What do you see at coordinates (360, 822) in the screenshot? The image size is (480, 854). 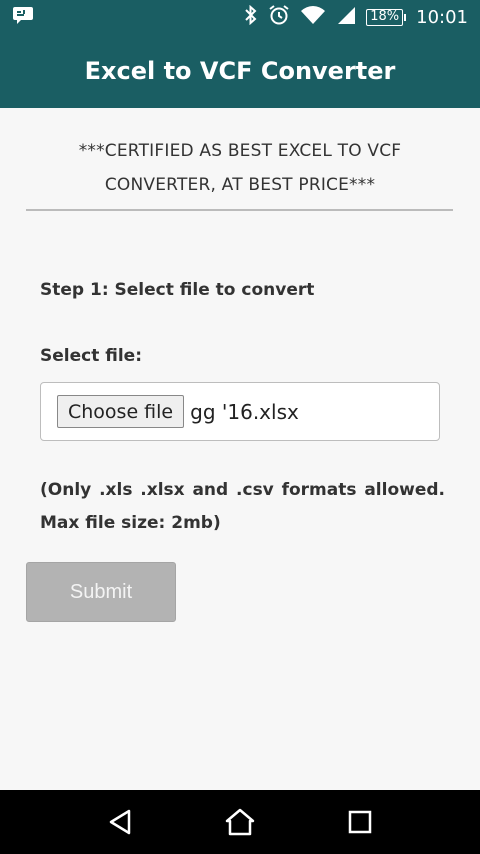 I see `recents-icon` at bounding box center [360, 822].